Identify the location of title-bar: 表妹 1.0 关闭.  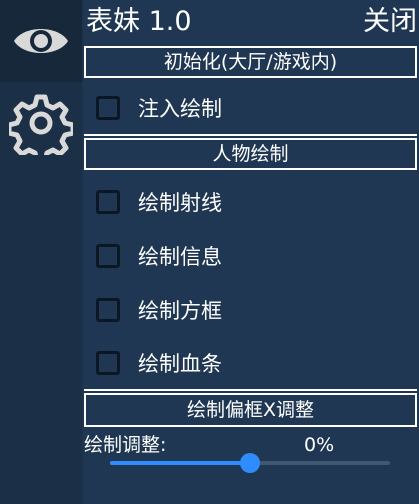
(251, 23).